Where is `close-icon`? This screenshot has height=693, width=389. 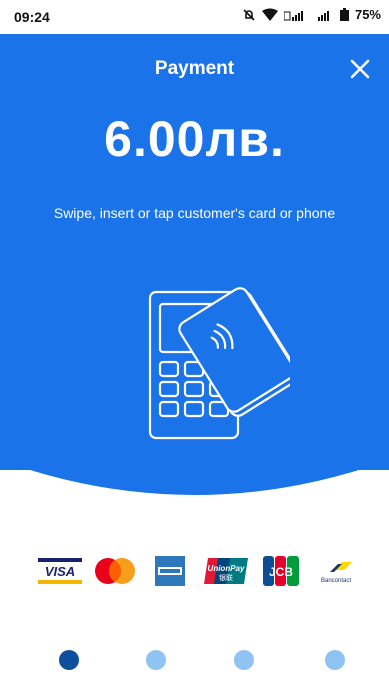
close-icon is located at coordinates (360, 69).